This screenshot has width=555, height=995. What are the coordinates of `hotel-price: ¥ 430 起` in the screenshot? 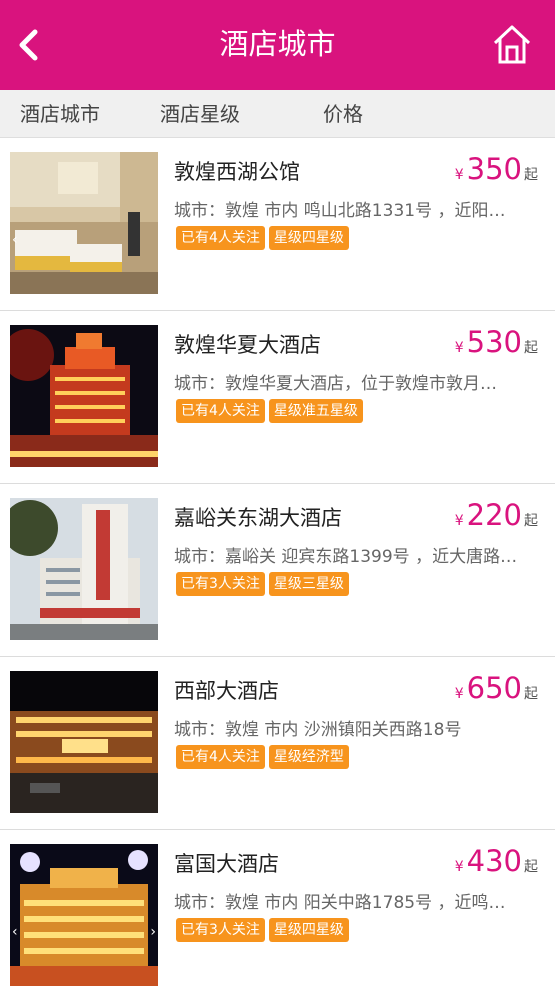 It's located at (496, 861).